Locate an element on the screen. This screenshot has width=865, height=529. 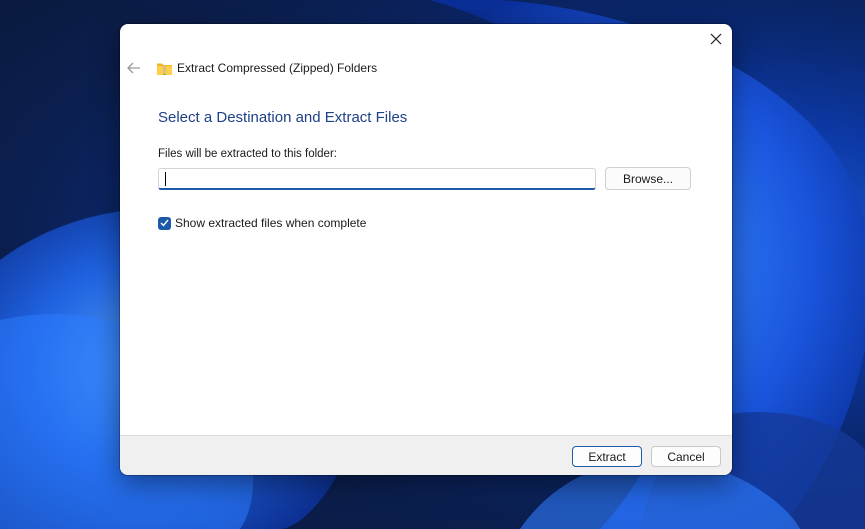
page-heading: Select a Destination and Extract Files is located at coordinates (283, 117).